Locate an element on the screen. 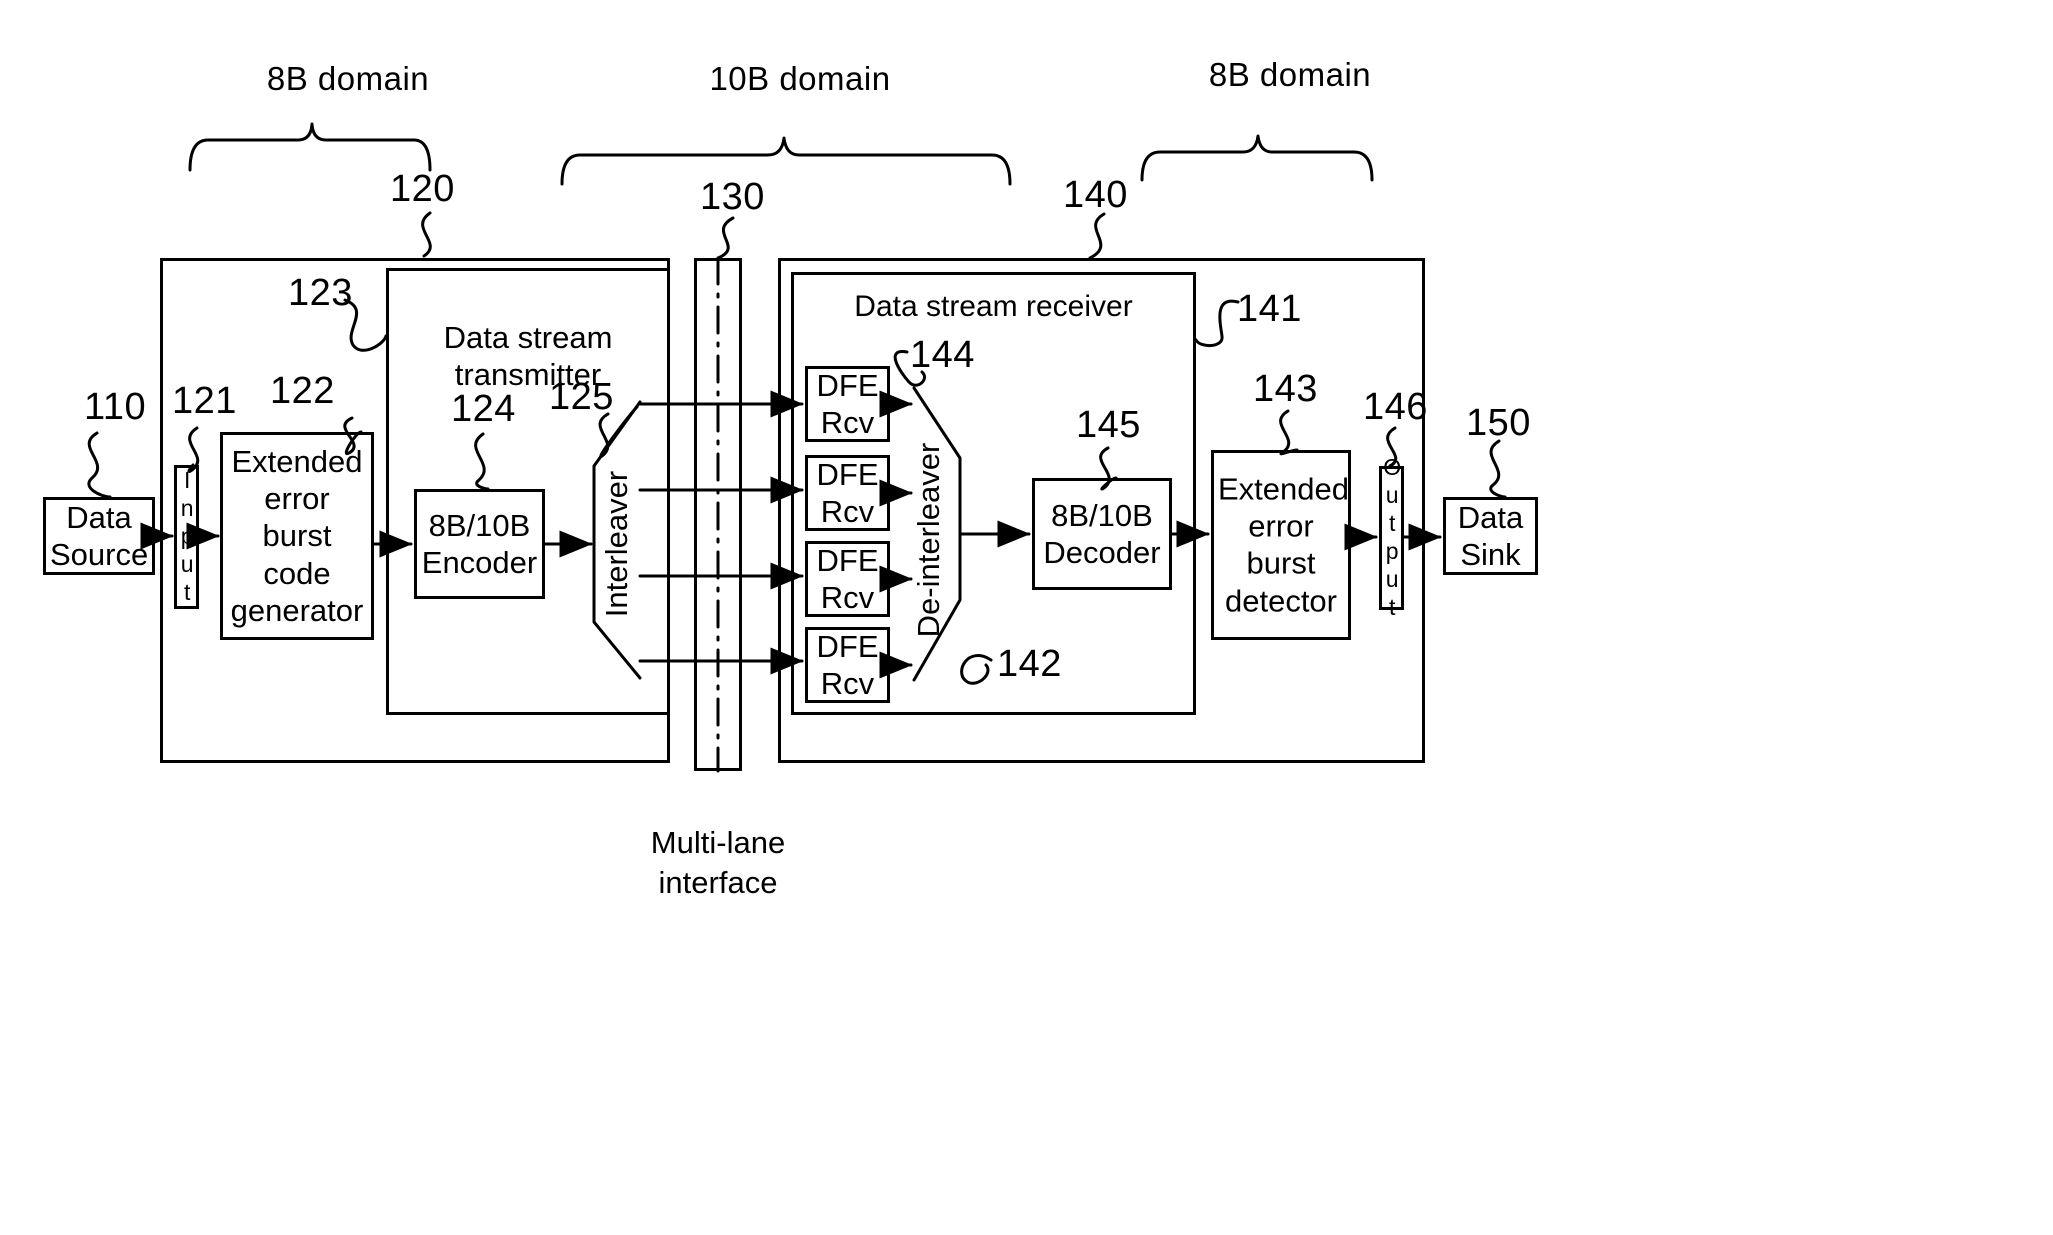 The height and width of the screenshot is (1235, 2053). ref-130: 130 is located at coordinates (732, 197).